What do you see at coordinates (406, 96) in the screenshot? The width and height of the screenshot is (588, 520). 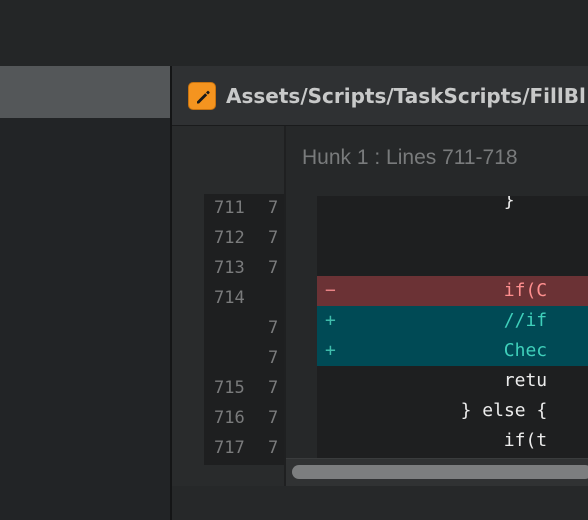 I see `file-path-title: Assets/Scripts/TaskScripts/FillBl` at bounding box center [406, 96].